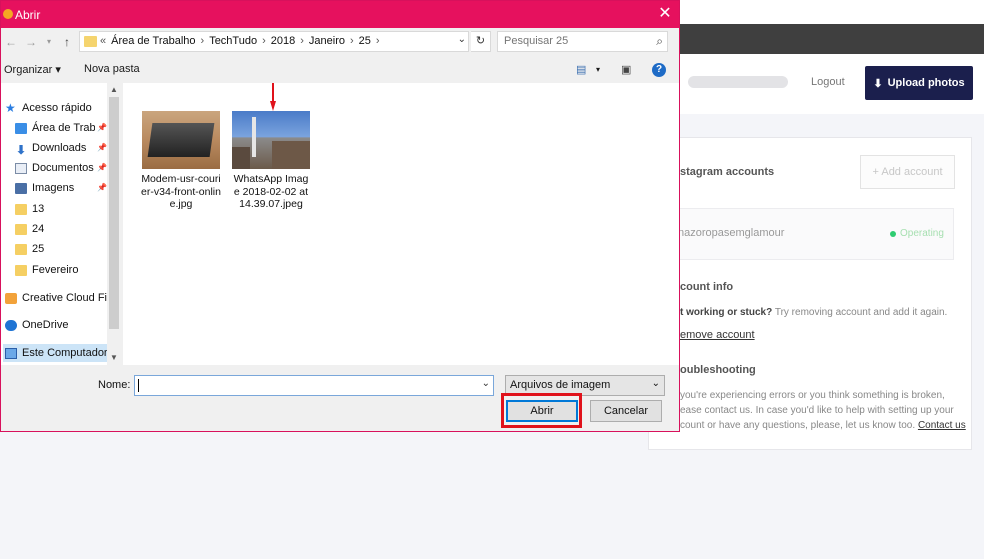 The width and height of the screenshot is (984, 559). What do you see at coordinates (233, 41) in the screenshot?
I see `breadcrumb-item: TechTudo` at bounding box center [233, 41].